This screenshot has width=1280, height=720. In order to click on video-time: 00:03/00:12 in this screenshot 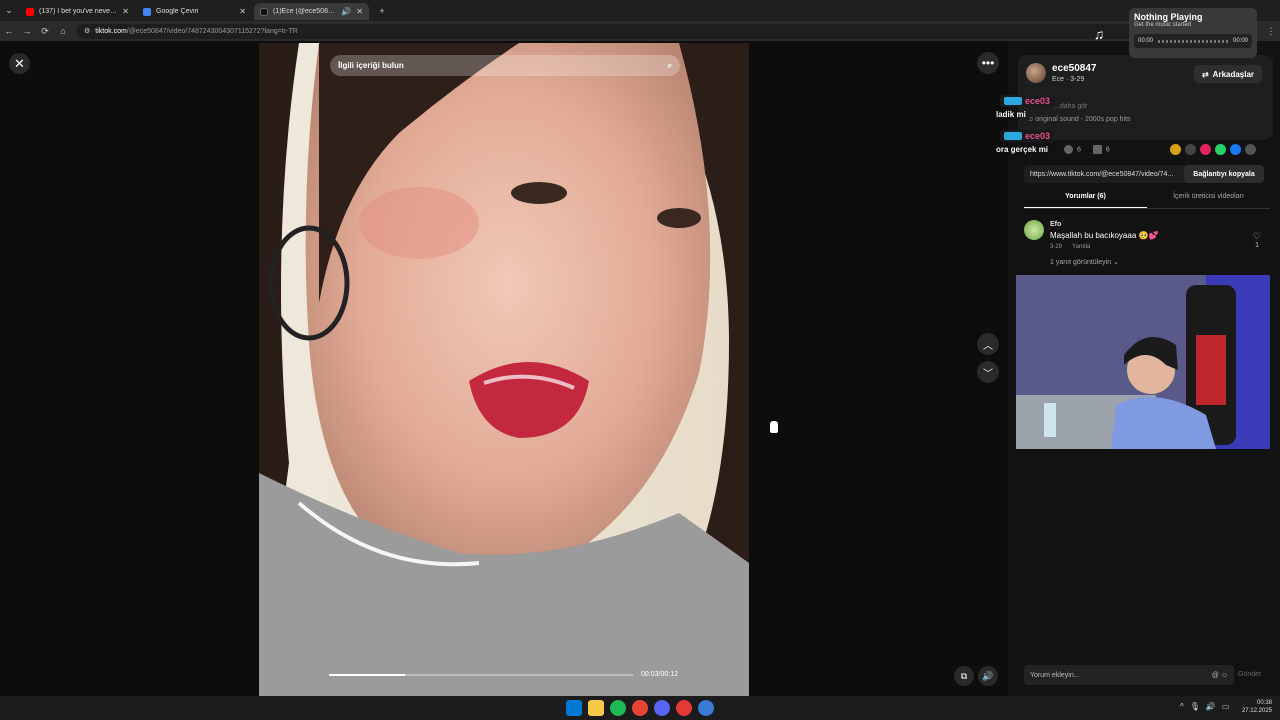, I will do `click(659, 674)`.